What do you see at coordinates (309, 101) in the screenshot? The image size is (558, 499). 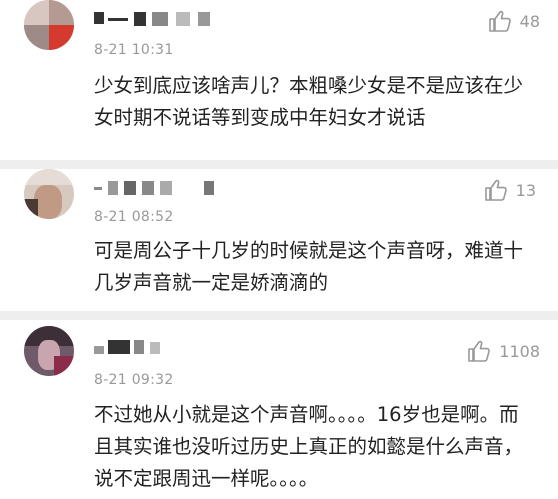 I see `comment-text: 少女到底应该啥声儿？本粗嗓少女是不是应该在少女时期不说话等到变成中年妇女才说话` at bounding box center [309, 101].